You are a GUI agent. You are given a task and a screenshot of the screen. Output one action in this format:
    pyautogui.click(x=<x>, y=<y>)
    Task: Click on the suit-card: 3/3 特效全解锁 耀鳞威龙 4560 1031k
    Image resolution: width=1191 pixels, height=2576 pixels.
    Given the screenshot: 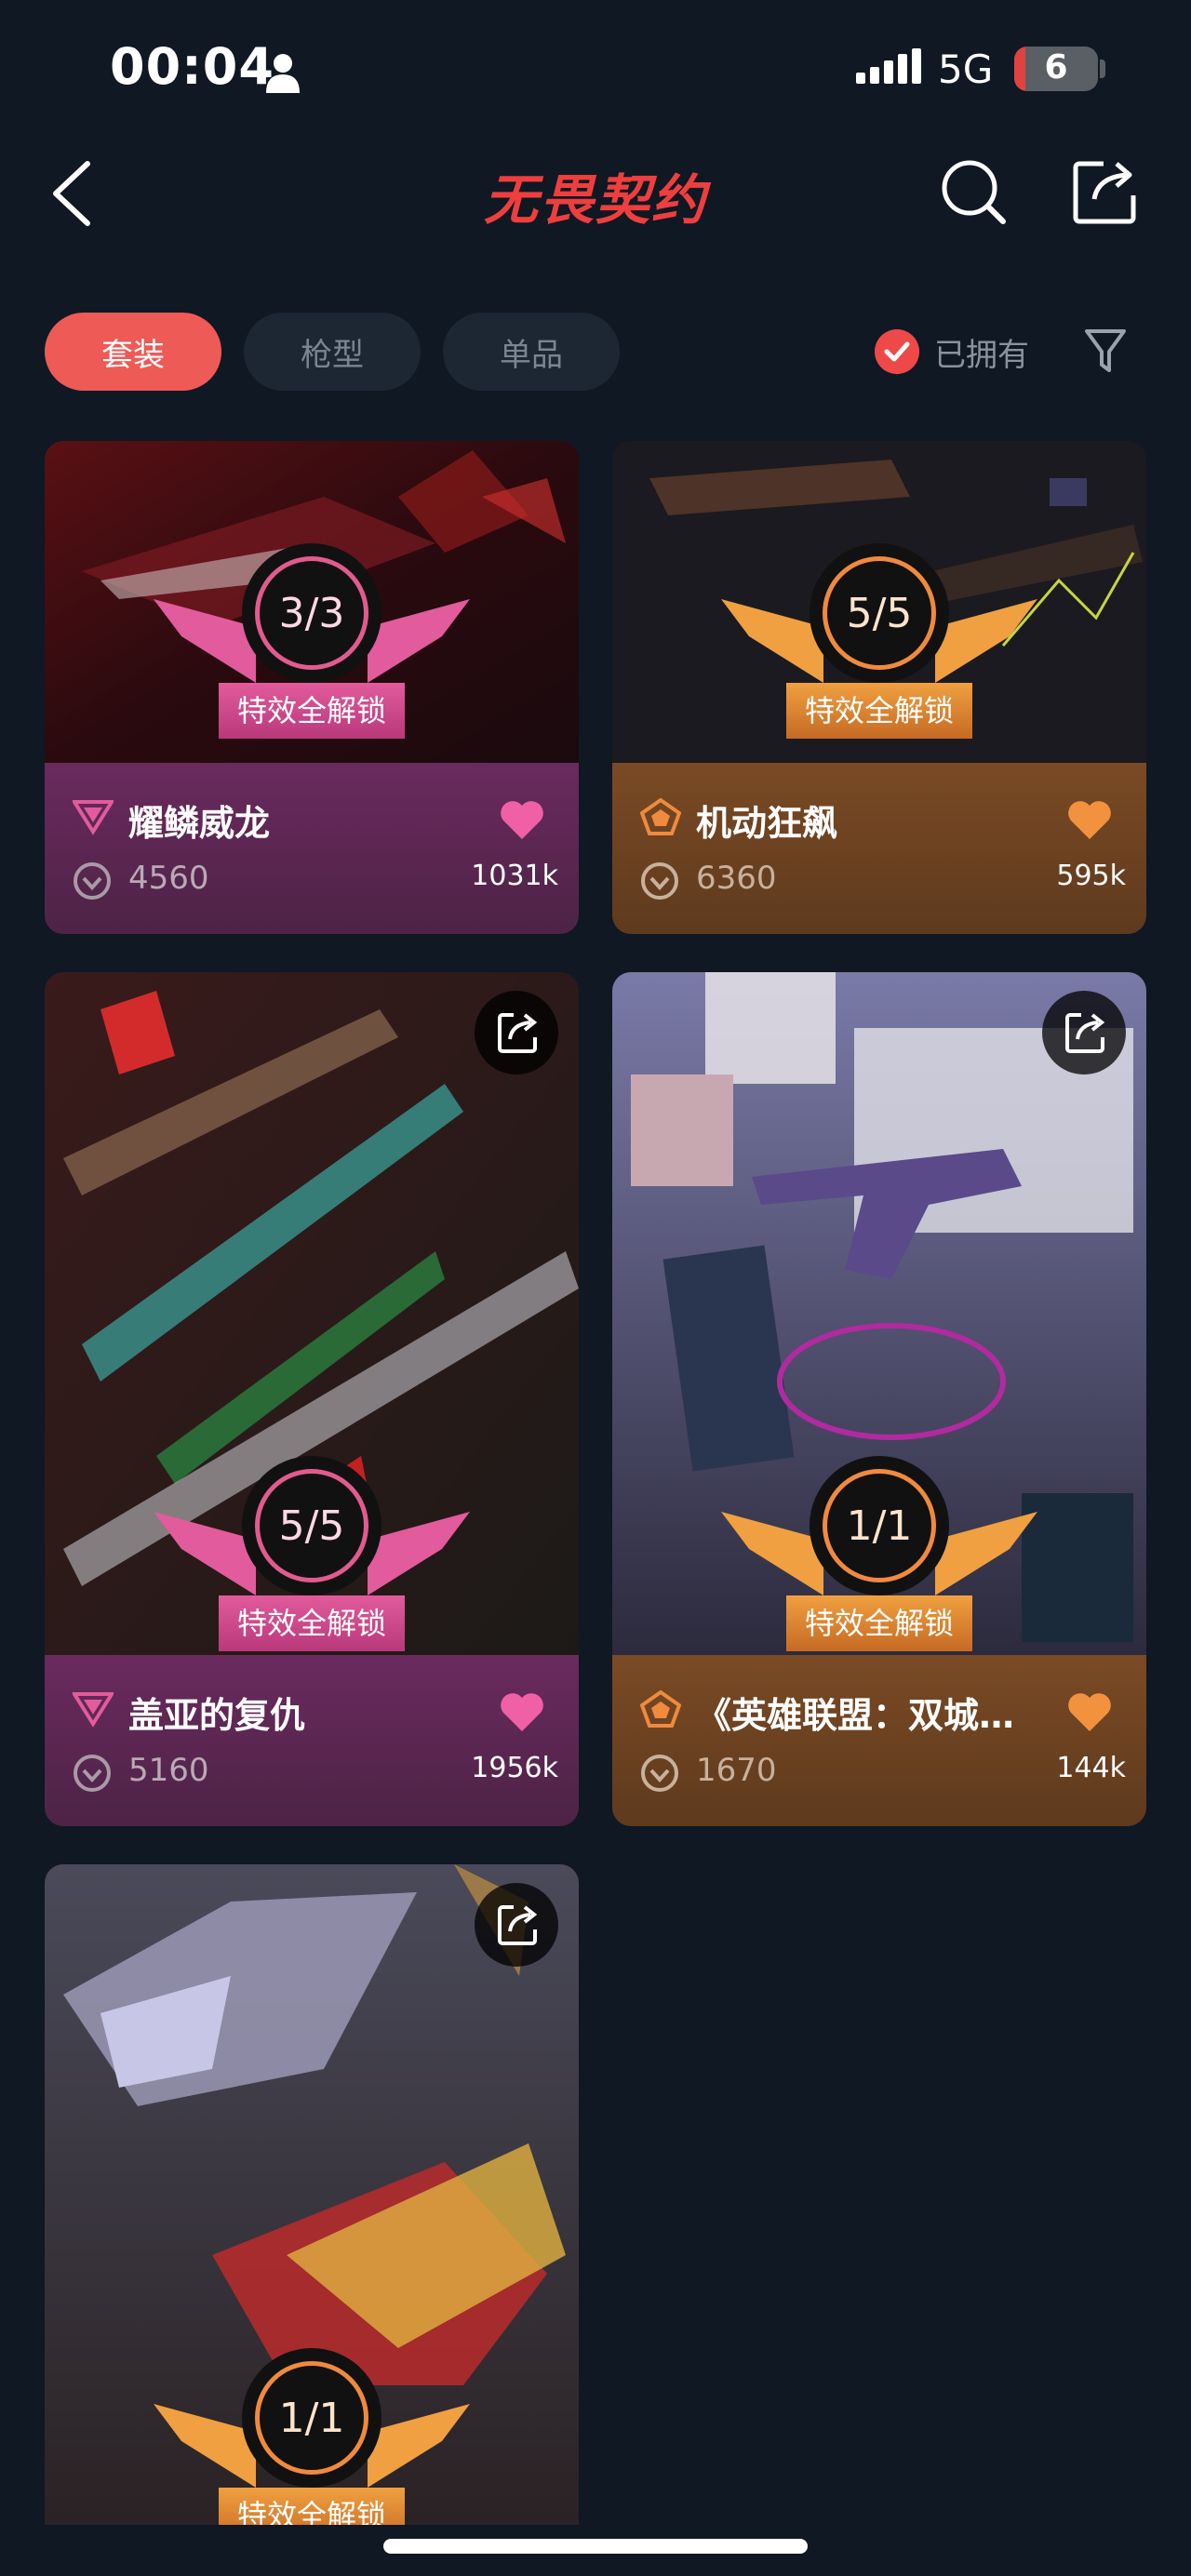 What is the action you would take?
    pyautogui.click(x=312, y=687)
    